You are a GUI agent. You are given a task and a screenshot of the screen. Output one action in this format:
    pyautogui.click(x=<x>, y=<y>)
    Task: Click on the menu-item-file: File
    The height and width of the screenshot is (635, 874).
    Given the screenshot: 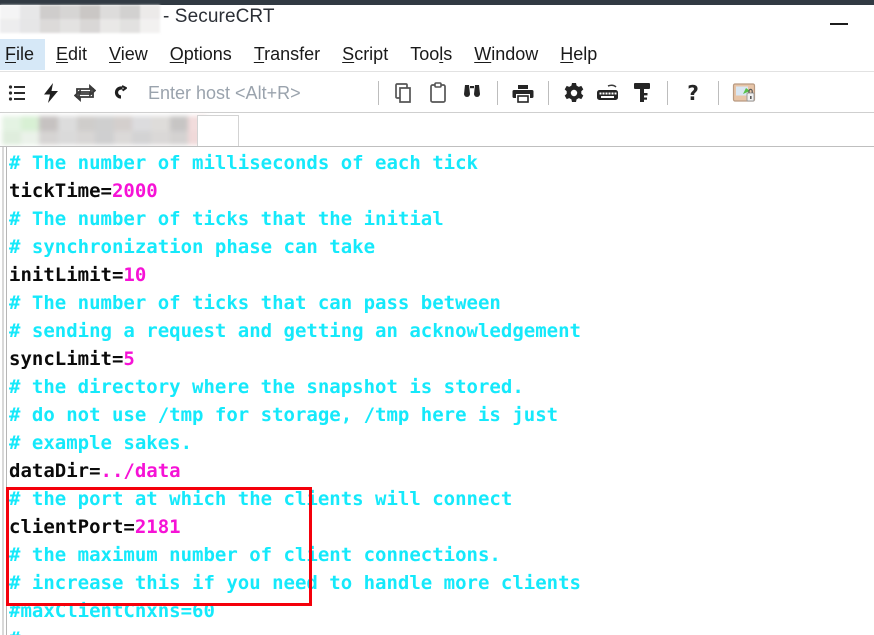 What is the action you would take?
    pyautogui.click(x=23, y=54)
    